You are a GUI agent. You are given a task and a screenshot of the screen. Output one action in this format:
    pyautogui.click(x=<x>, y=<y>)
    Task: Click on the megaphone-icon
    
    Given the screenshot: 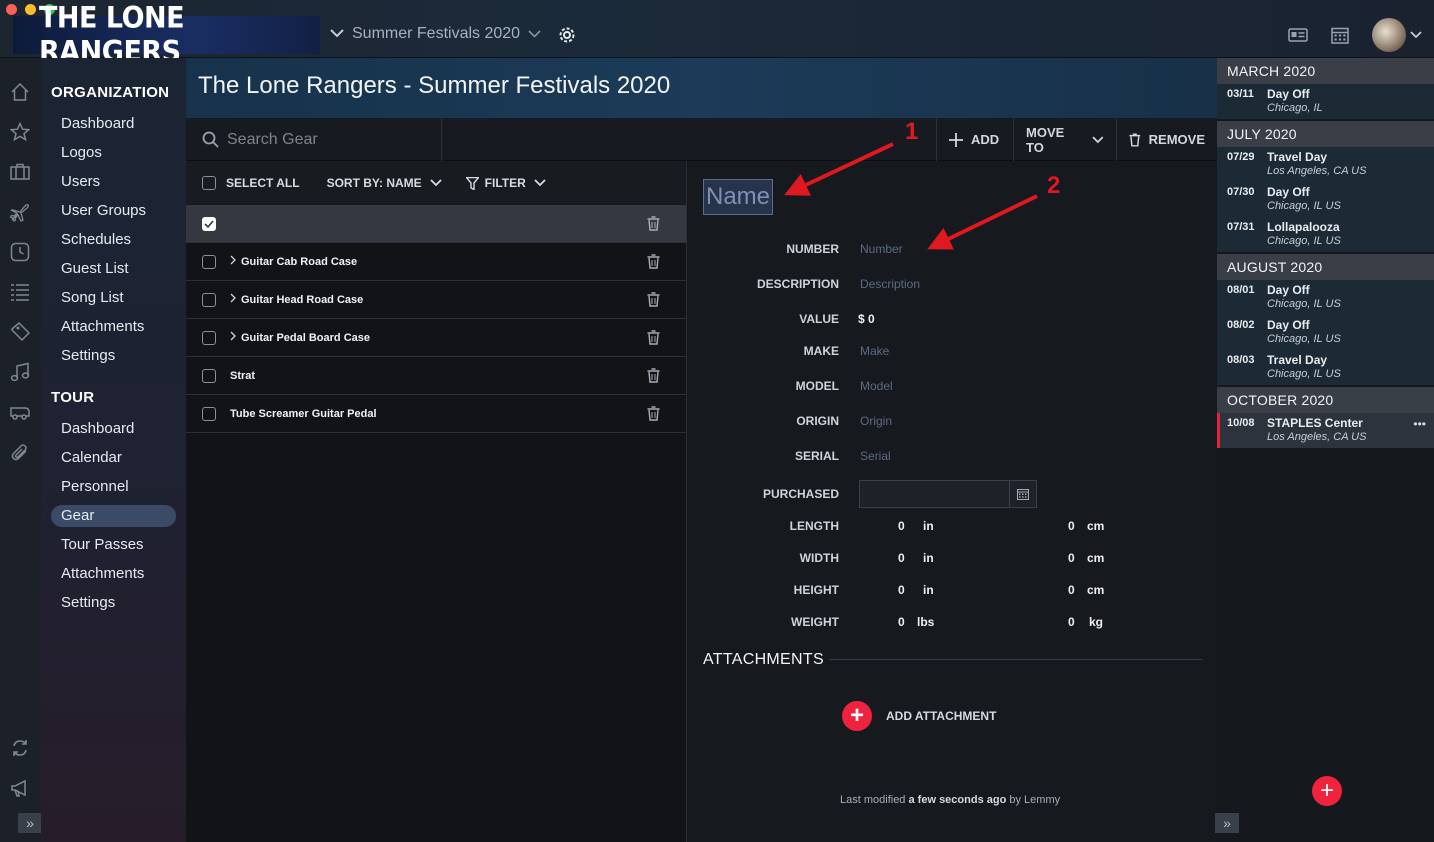 What is the action you would take?
    pyautogui.click(x=20, y=788)
    